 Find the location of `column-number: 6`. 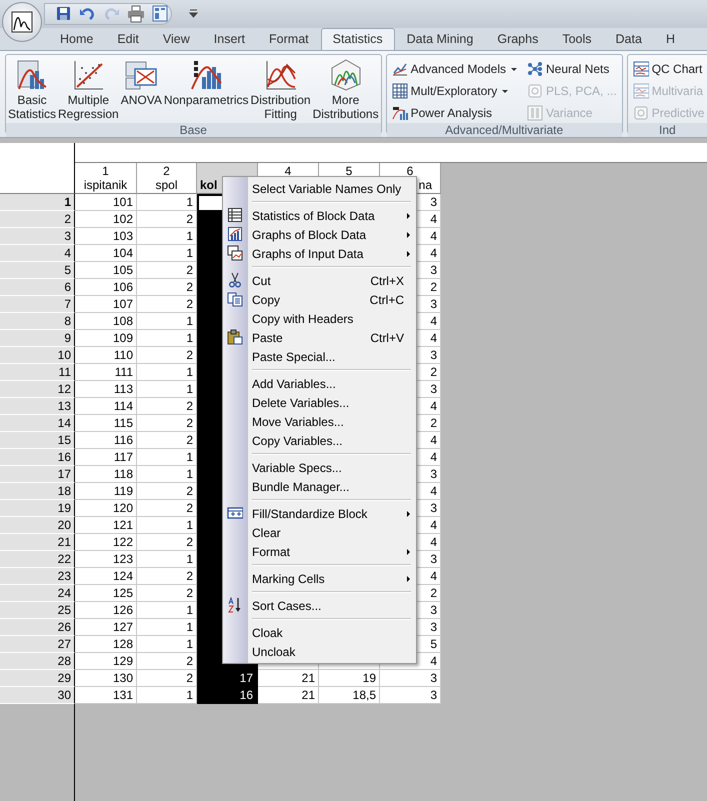

column-number: 6 is located at coordinates (410, 171).